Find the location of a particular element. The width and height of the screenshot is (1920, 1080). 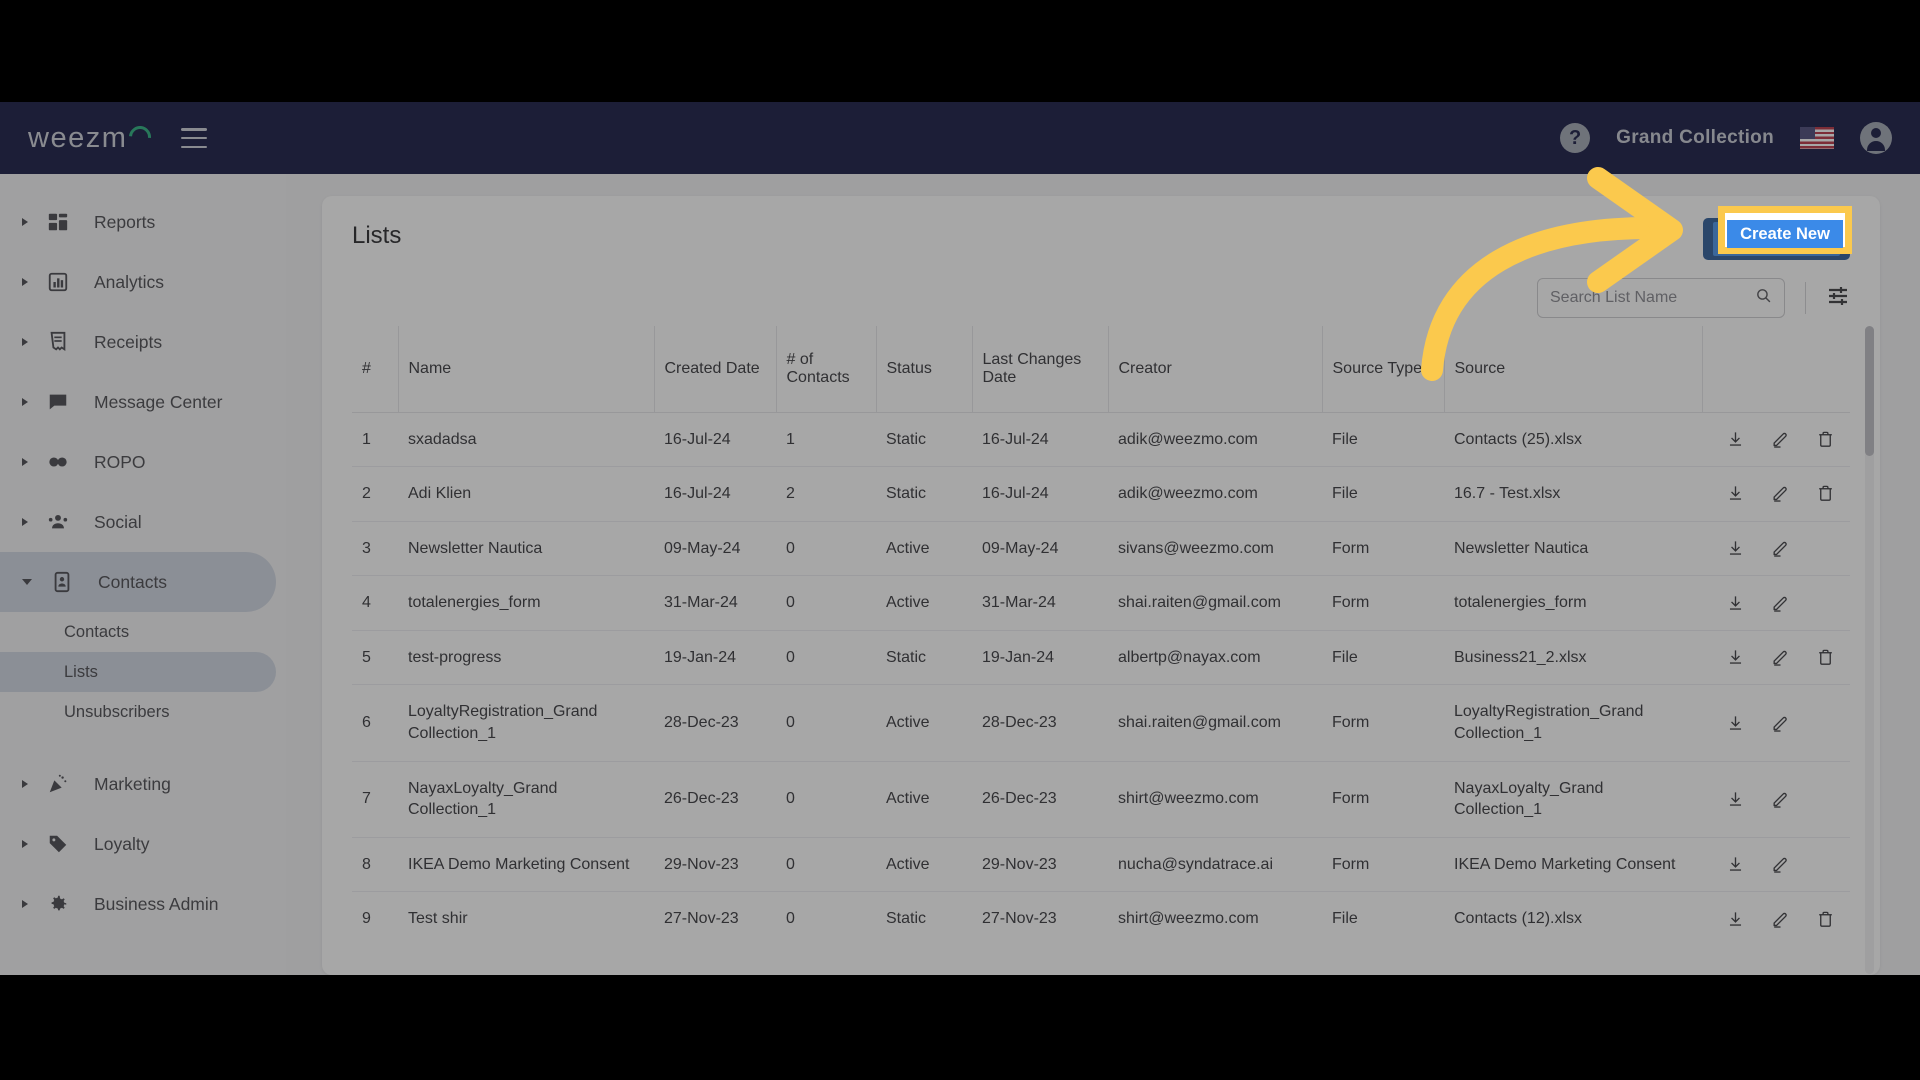

column-header-created: Created Date is located at coordinates (715, 369).